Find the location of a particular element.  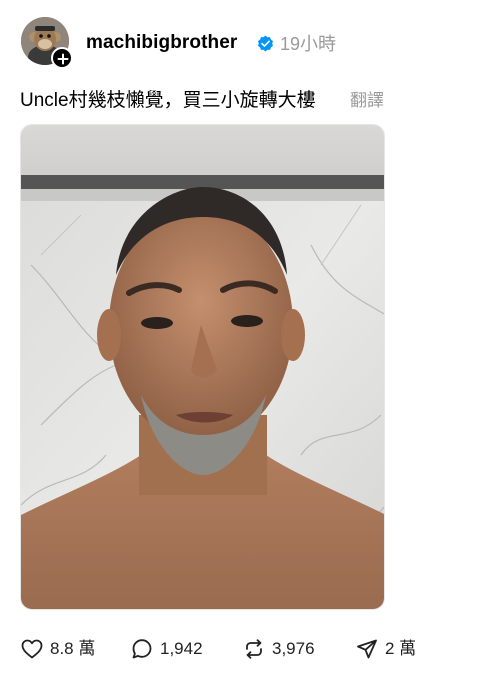

post-caption: Uncle村幾枝懶覺，買三小旋轉大樓 is located at coordinates (168, 100).